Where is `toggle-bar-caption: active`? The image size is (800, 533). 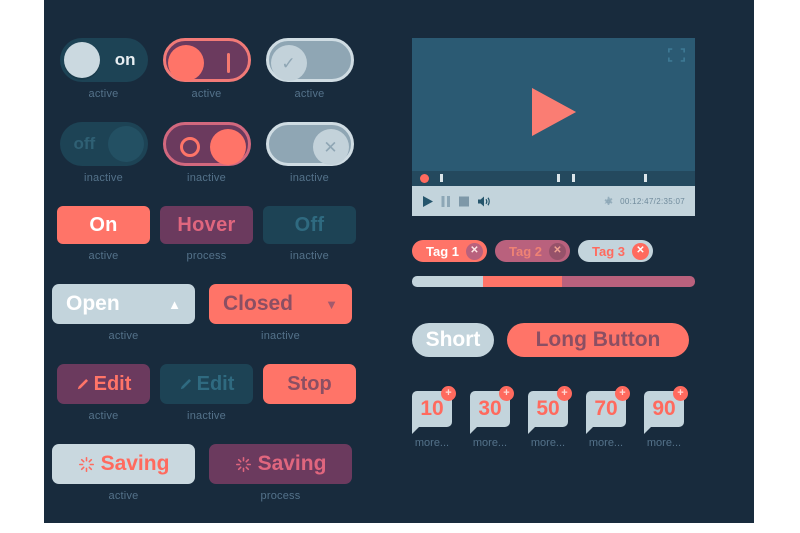
toggle-bar-caption: active is located at coordinates (206, 94).